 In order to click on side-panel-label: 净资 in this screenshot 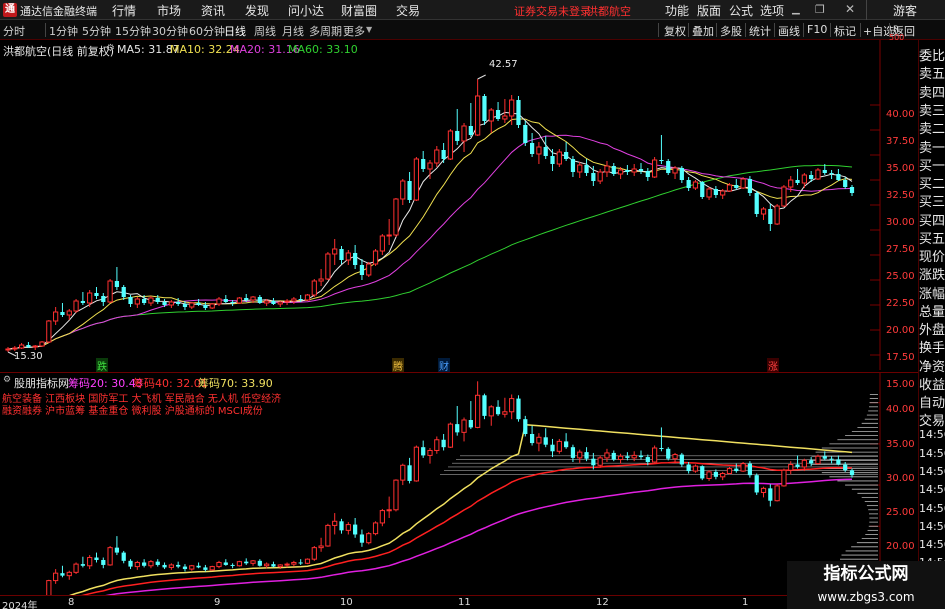, I will do `click(932, 365)`.